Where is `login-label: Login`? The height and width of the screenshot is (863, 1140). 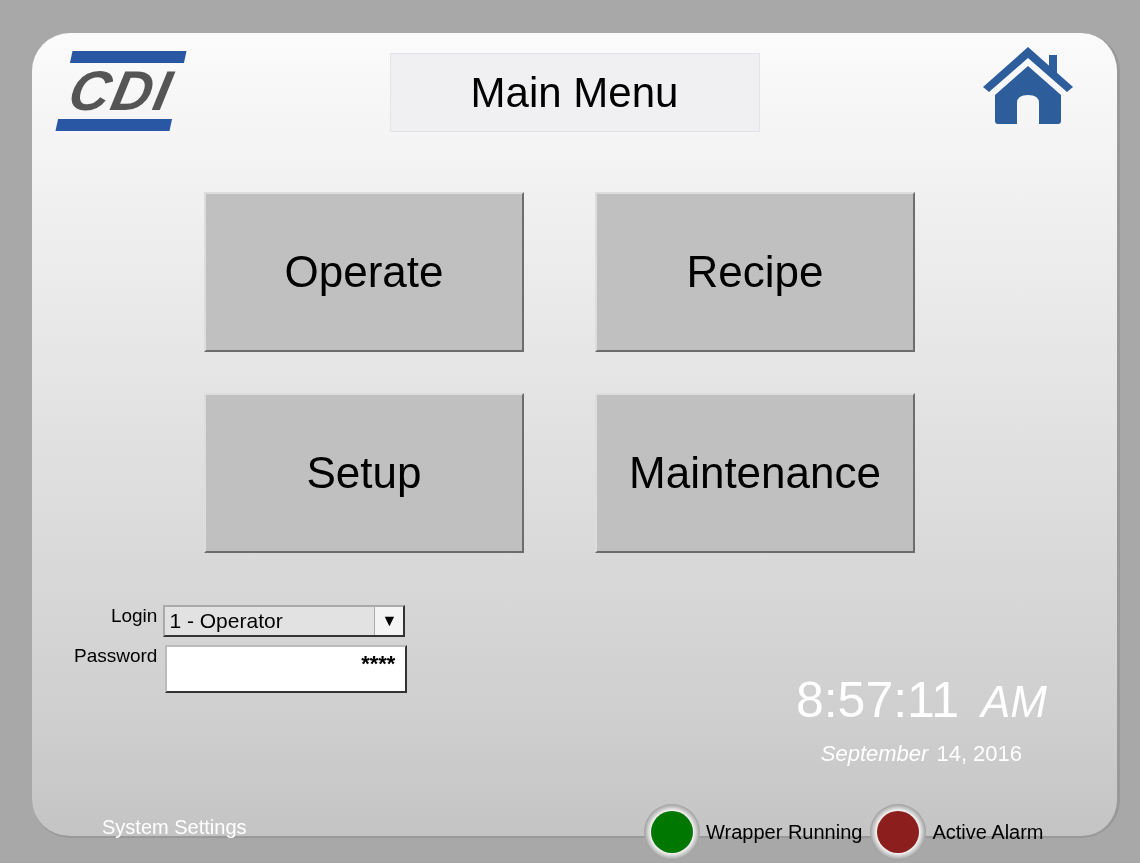
login-label: Login is located at coordinates (133, 616).